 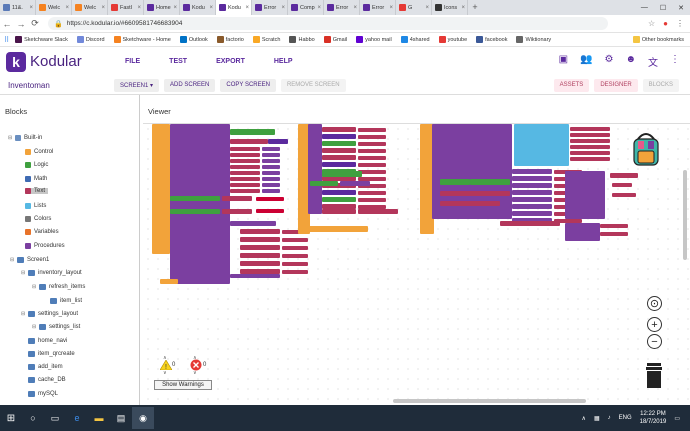 I want to click on horizontal-scrollbar, so click(x=489, y=401).